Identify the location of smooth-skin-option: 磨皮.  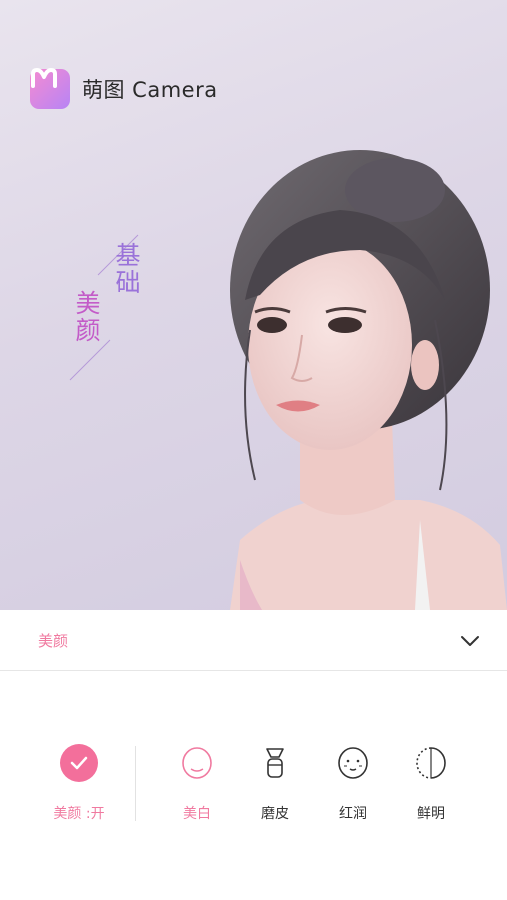
(275, 783).